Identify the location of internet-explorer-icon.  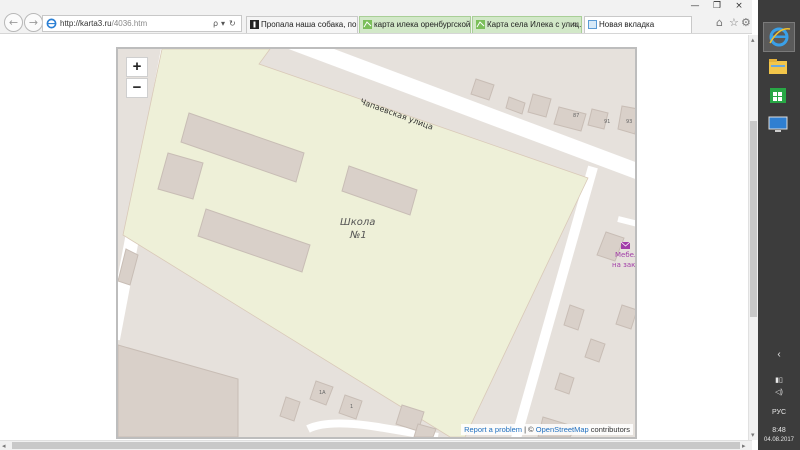
(779, 37).